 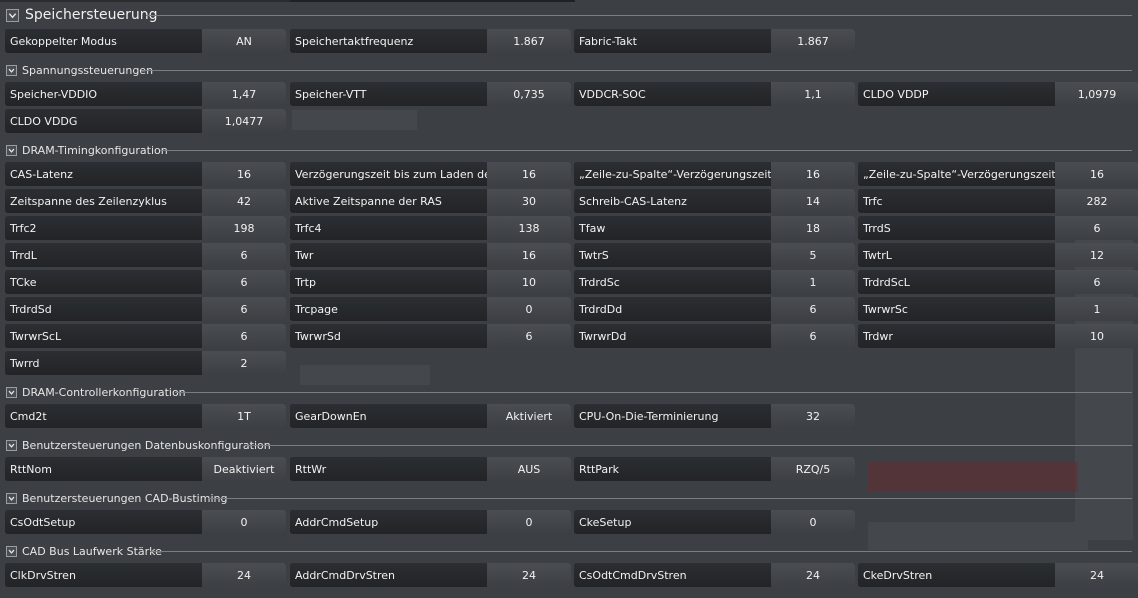 What do you see at coordinates (430, 201) in the screenshot?
I see `setting-tras: Aktive Zeitspanne der RAS 30` at bounding box center [430, 201].